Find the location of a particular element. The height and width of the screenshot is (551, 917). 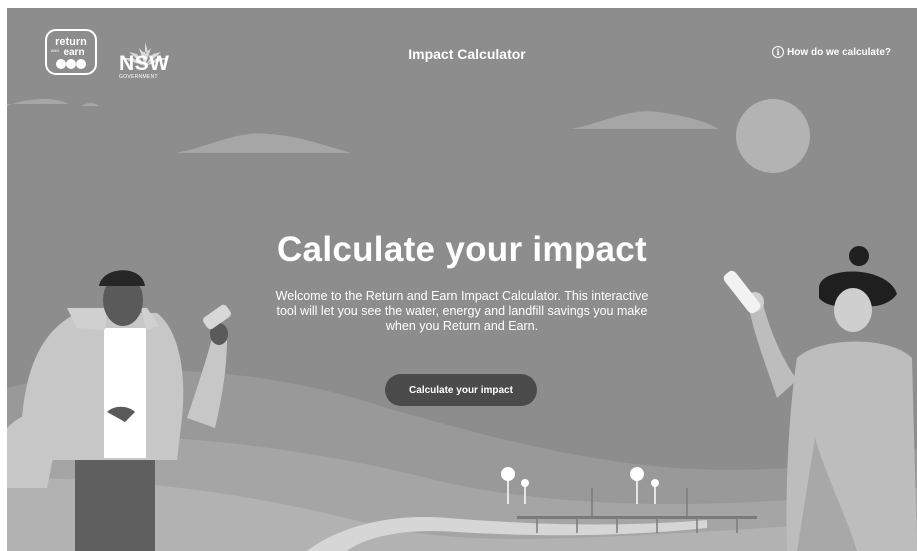

cloud-right is located at coordinates (645, 120).